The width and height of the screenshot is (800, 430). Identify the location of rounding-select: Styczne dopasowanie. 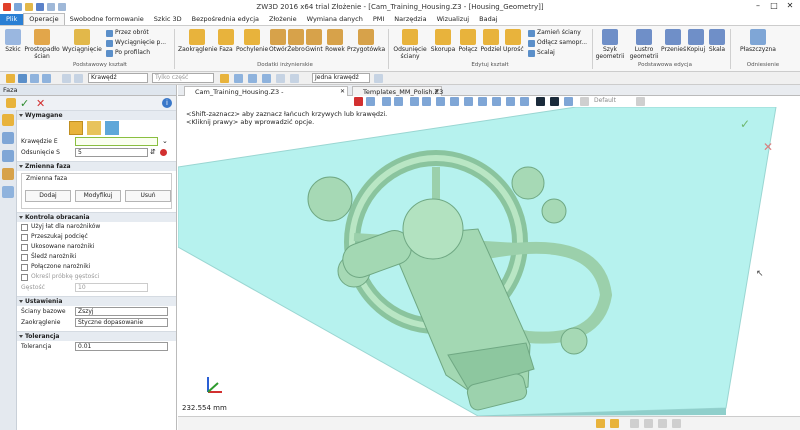
(121, 322).